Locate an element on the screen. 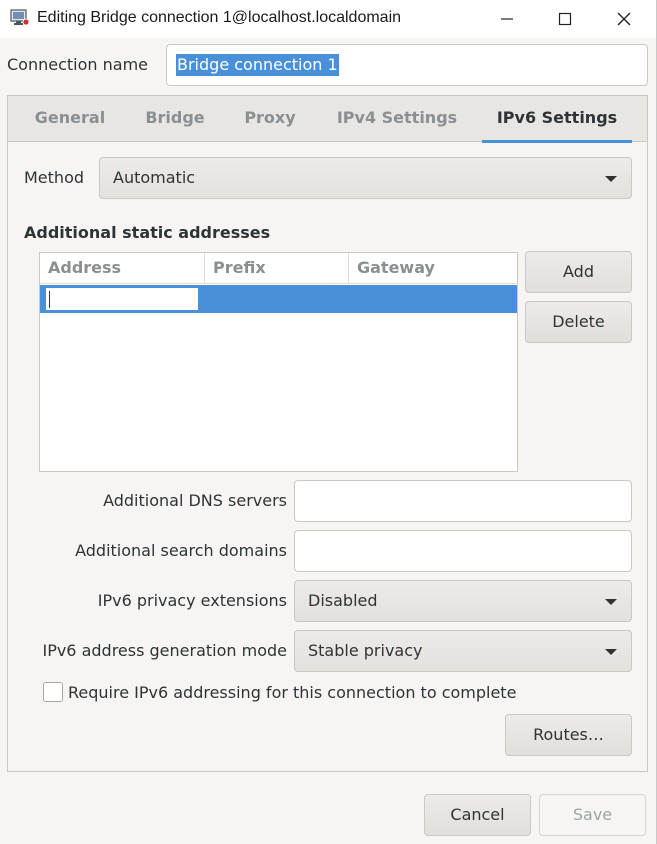 This screenshot has width=657, height=844. tab-bridge: Bridge is located at coordinates (175, 119).